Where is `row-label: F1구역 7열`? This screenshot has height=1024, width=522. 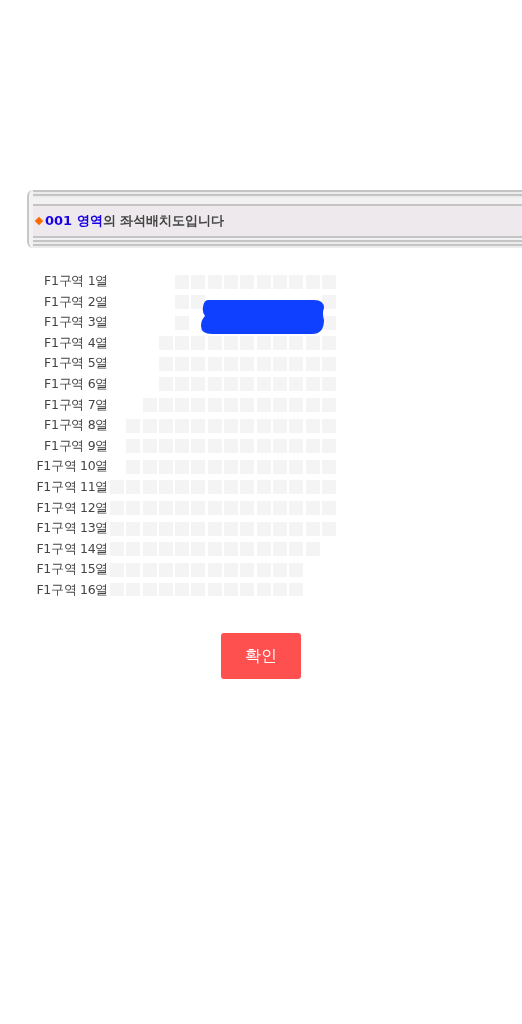
row-label: F1구역 7열 is located at coordinates (75, 405).